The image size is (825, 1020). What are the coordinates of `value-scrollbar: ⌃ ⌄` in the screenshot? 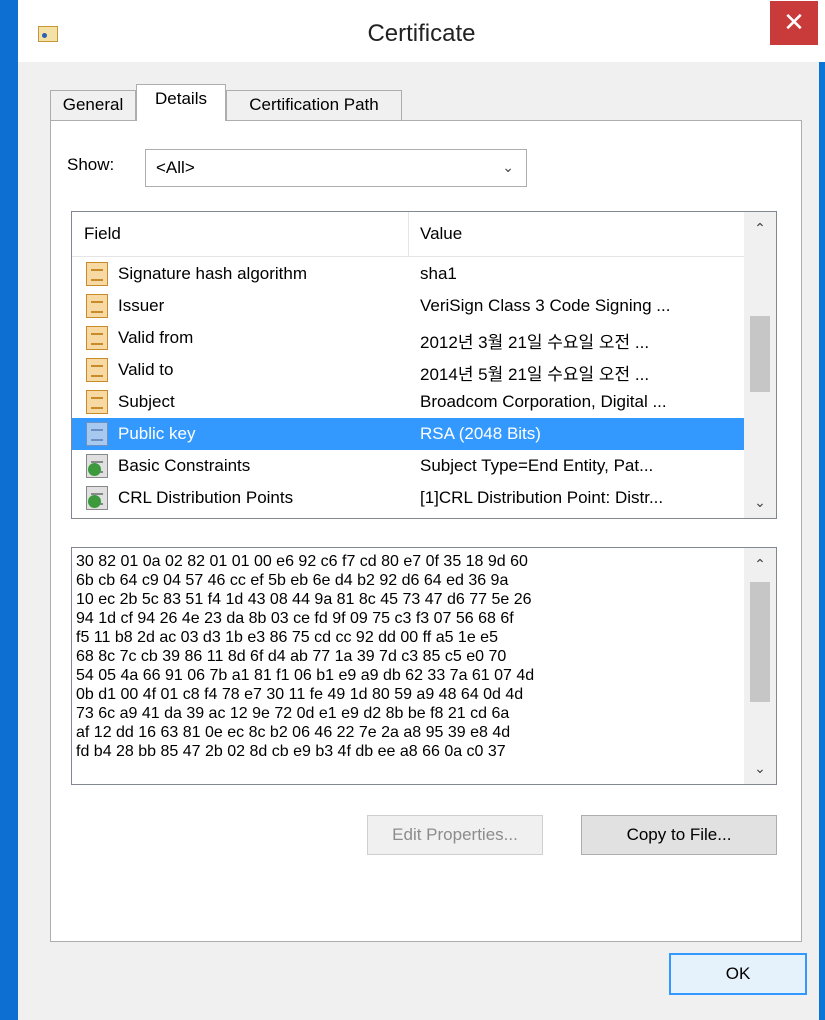 It's located at (760, 666).